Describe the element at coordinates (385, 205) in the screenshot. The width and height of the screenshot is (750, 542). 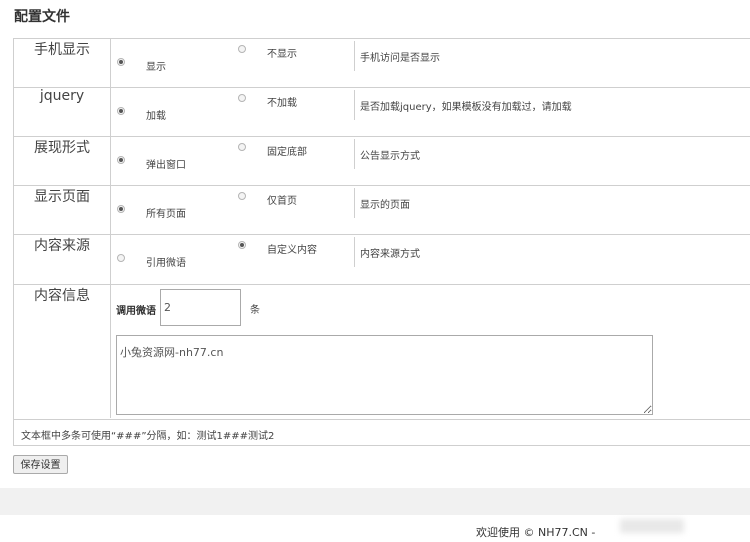
I see `row-description: 显示的页面` at that location.